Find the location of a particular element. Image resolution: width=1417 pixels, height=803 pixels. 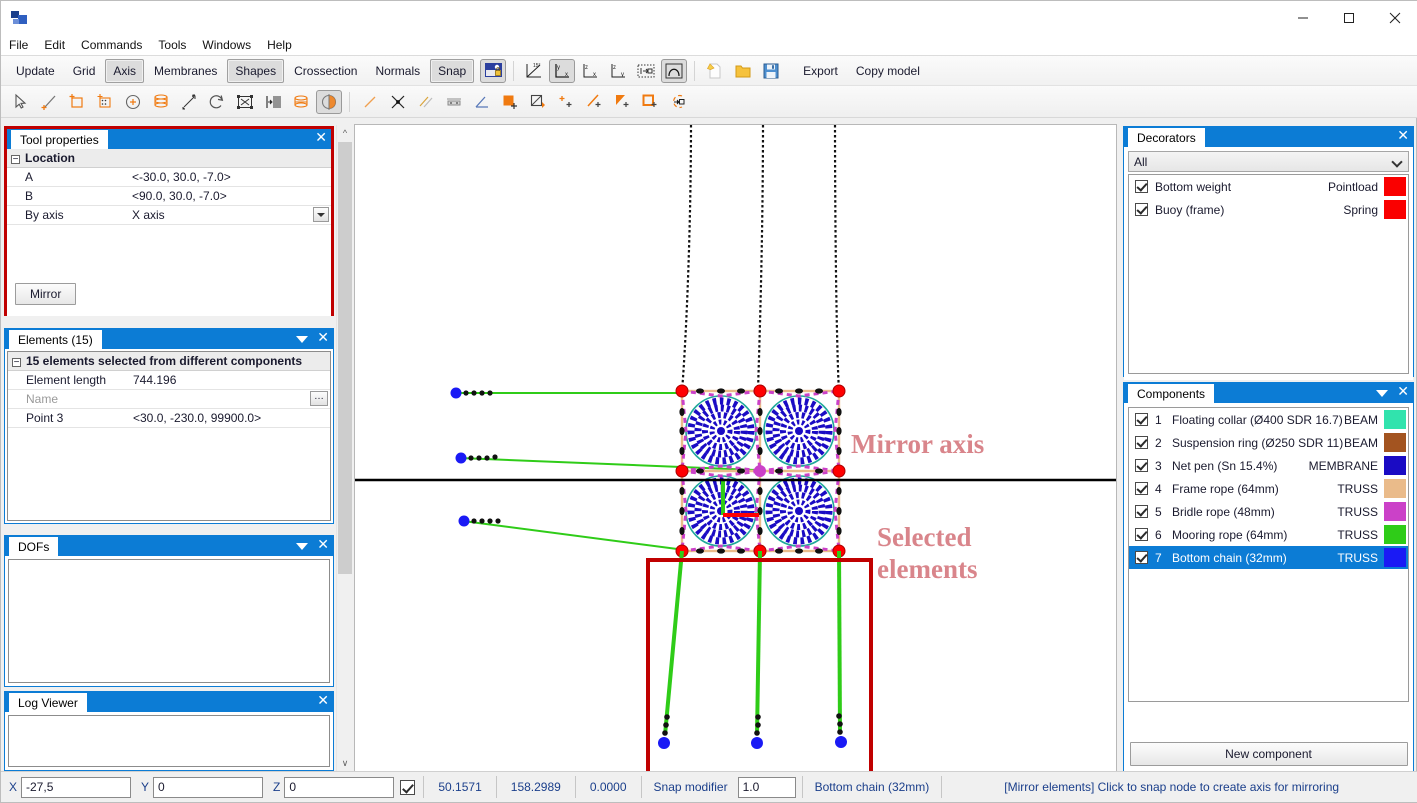

list-item: 5 Bridle rope (48mm) TRUSS is located at coordinates (1268, 511).